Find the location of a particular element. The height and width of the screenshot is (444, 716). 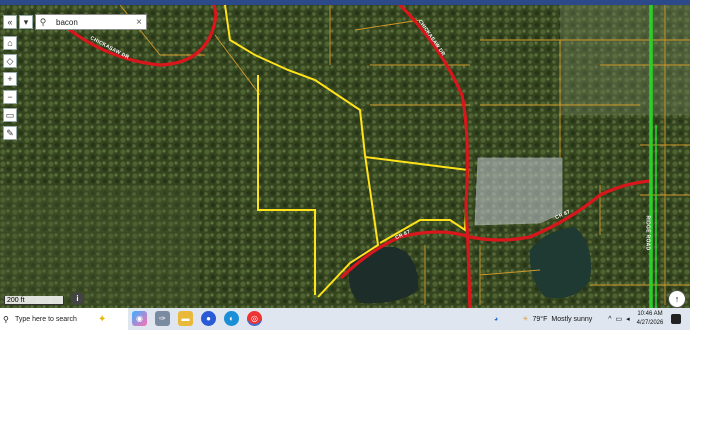

chrome-button: ◎ is located at coordinates (254, 318).